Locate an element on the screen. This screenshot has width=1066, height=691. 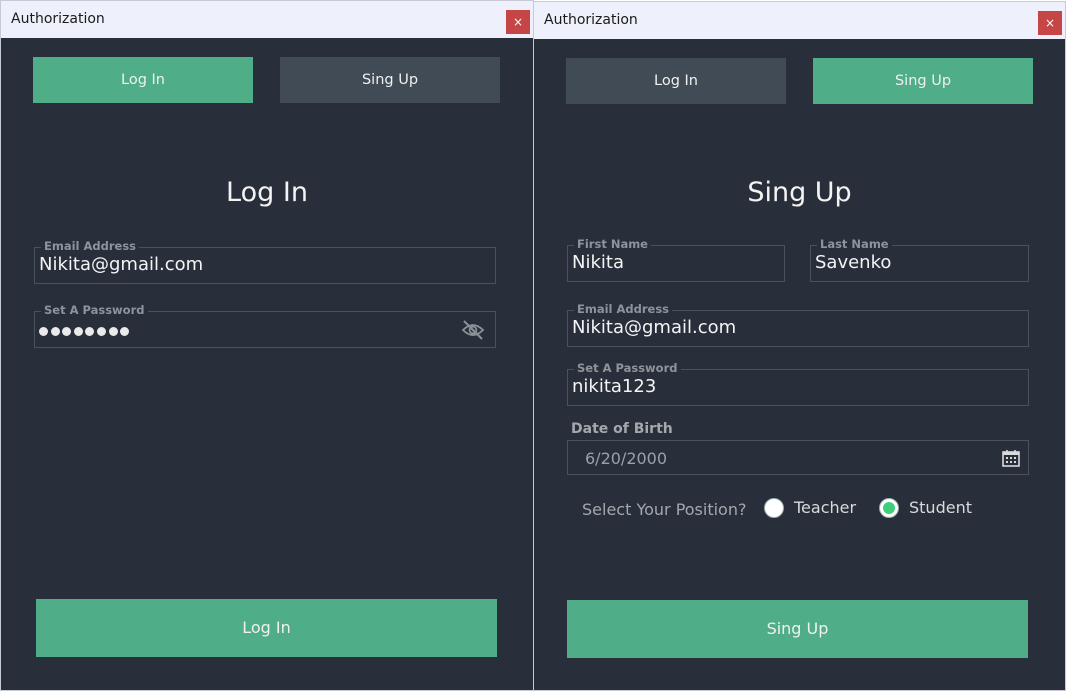
first-name-field: First Name Nikita is located at coordinates (676, 260).